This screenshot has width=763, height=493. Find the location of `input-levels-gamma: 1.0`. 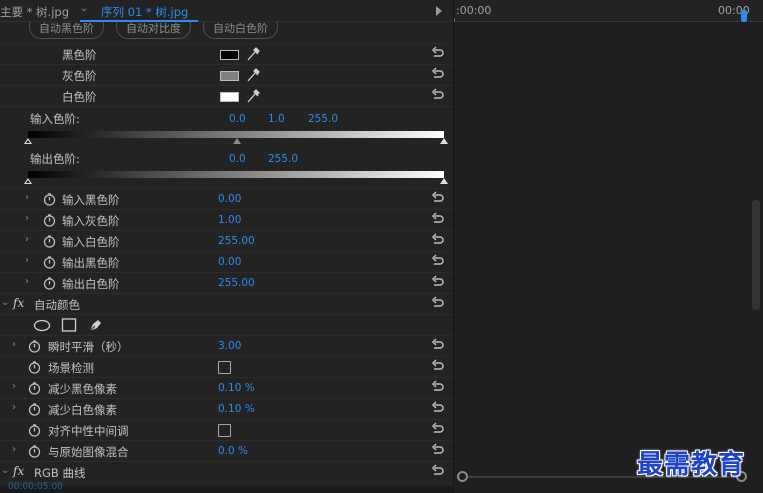

input-levels-gamma: 1.0 is located at coordinates (276, 119).